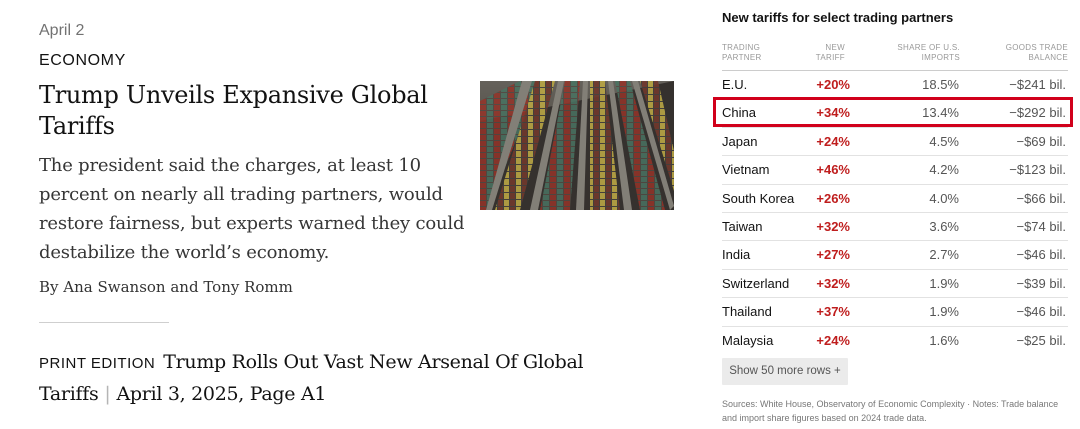 The height and width of the screenshot is (429, 1080). Describe the element at coordinates (221, 394) in the screenshot. I see `print-edition-date-page: April 3, 2025, Page A1` at that location.